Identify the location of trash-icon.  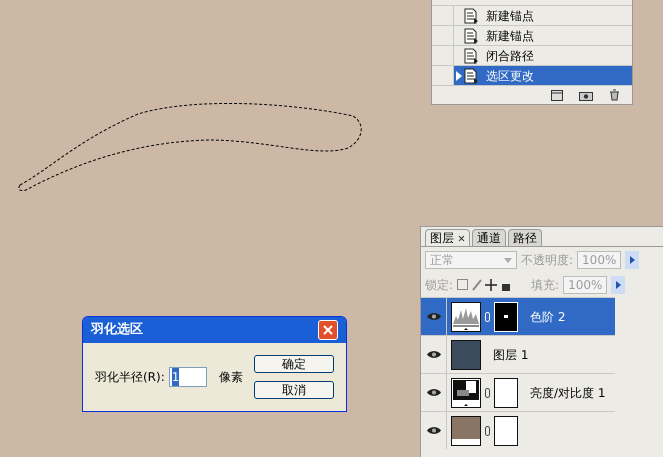
(614, 95).